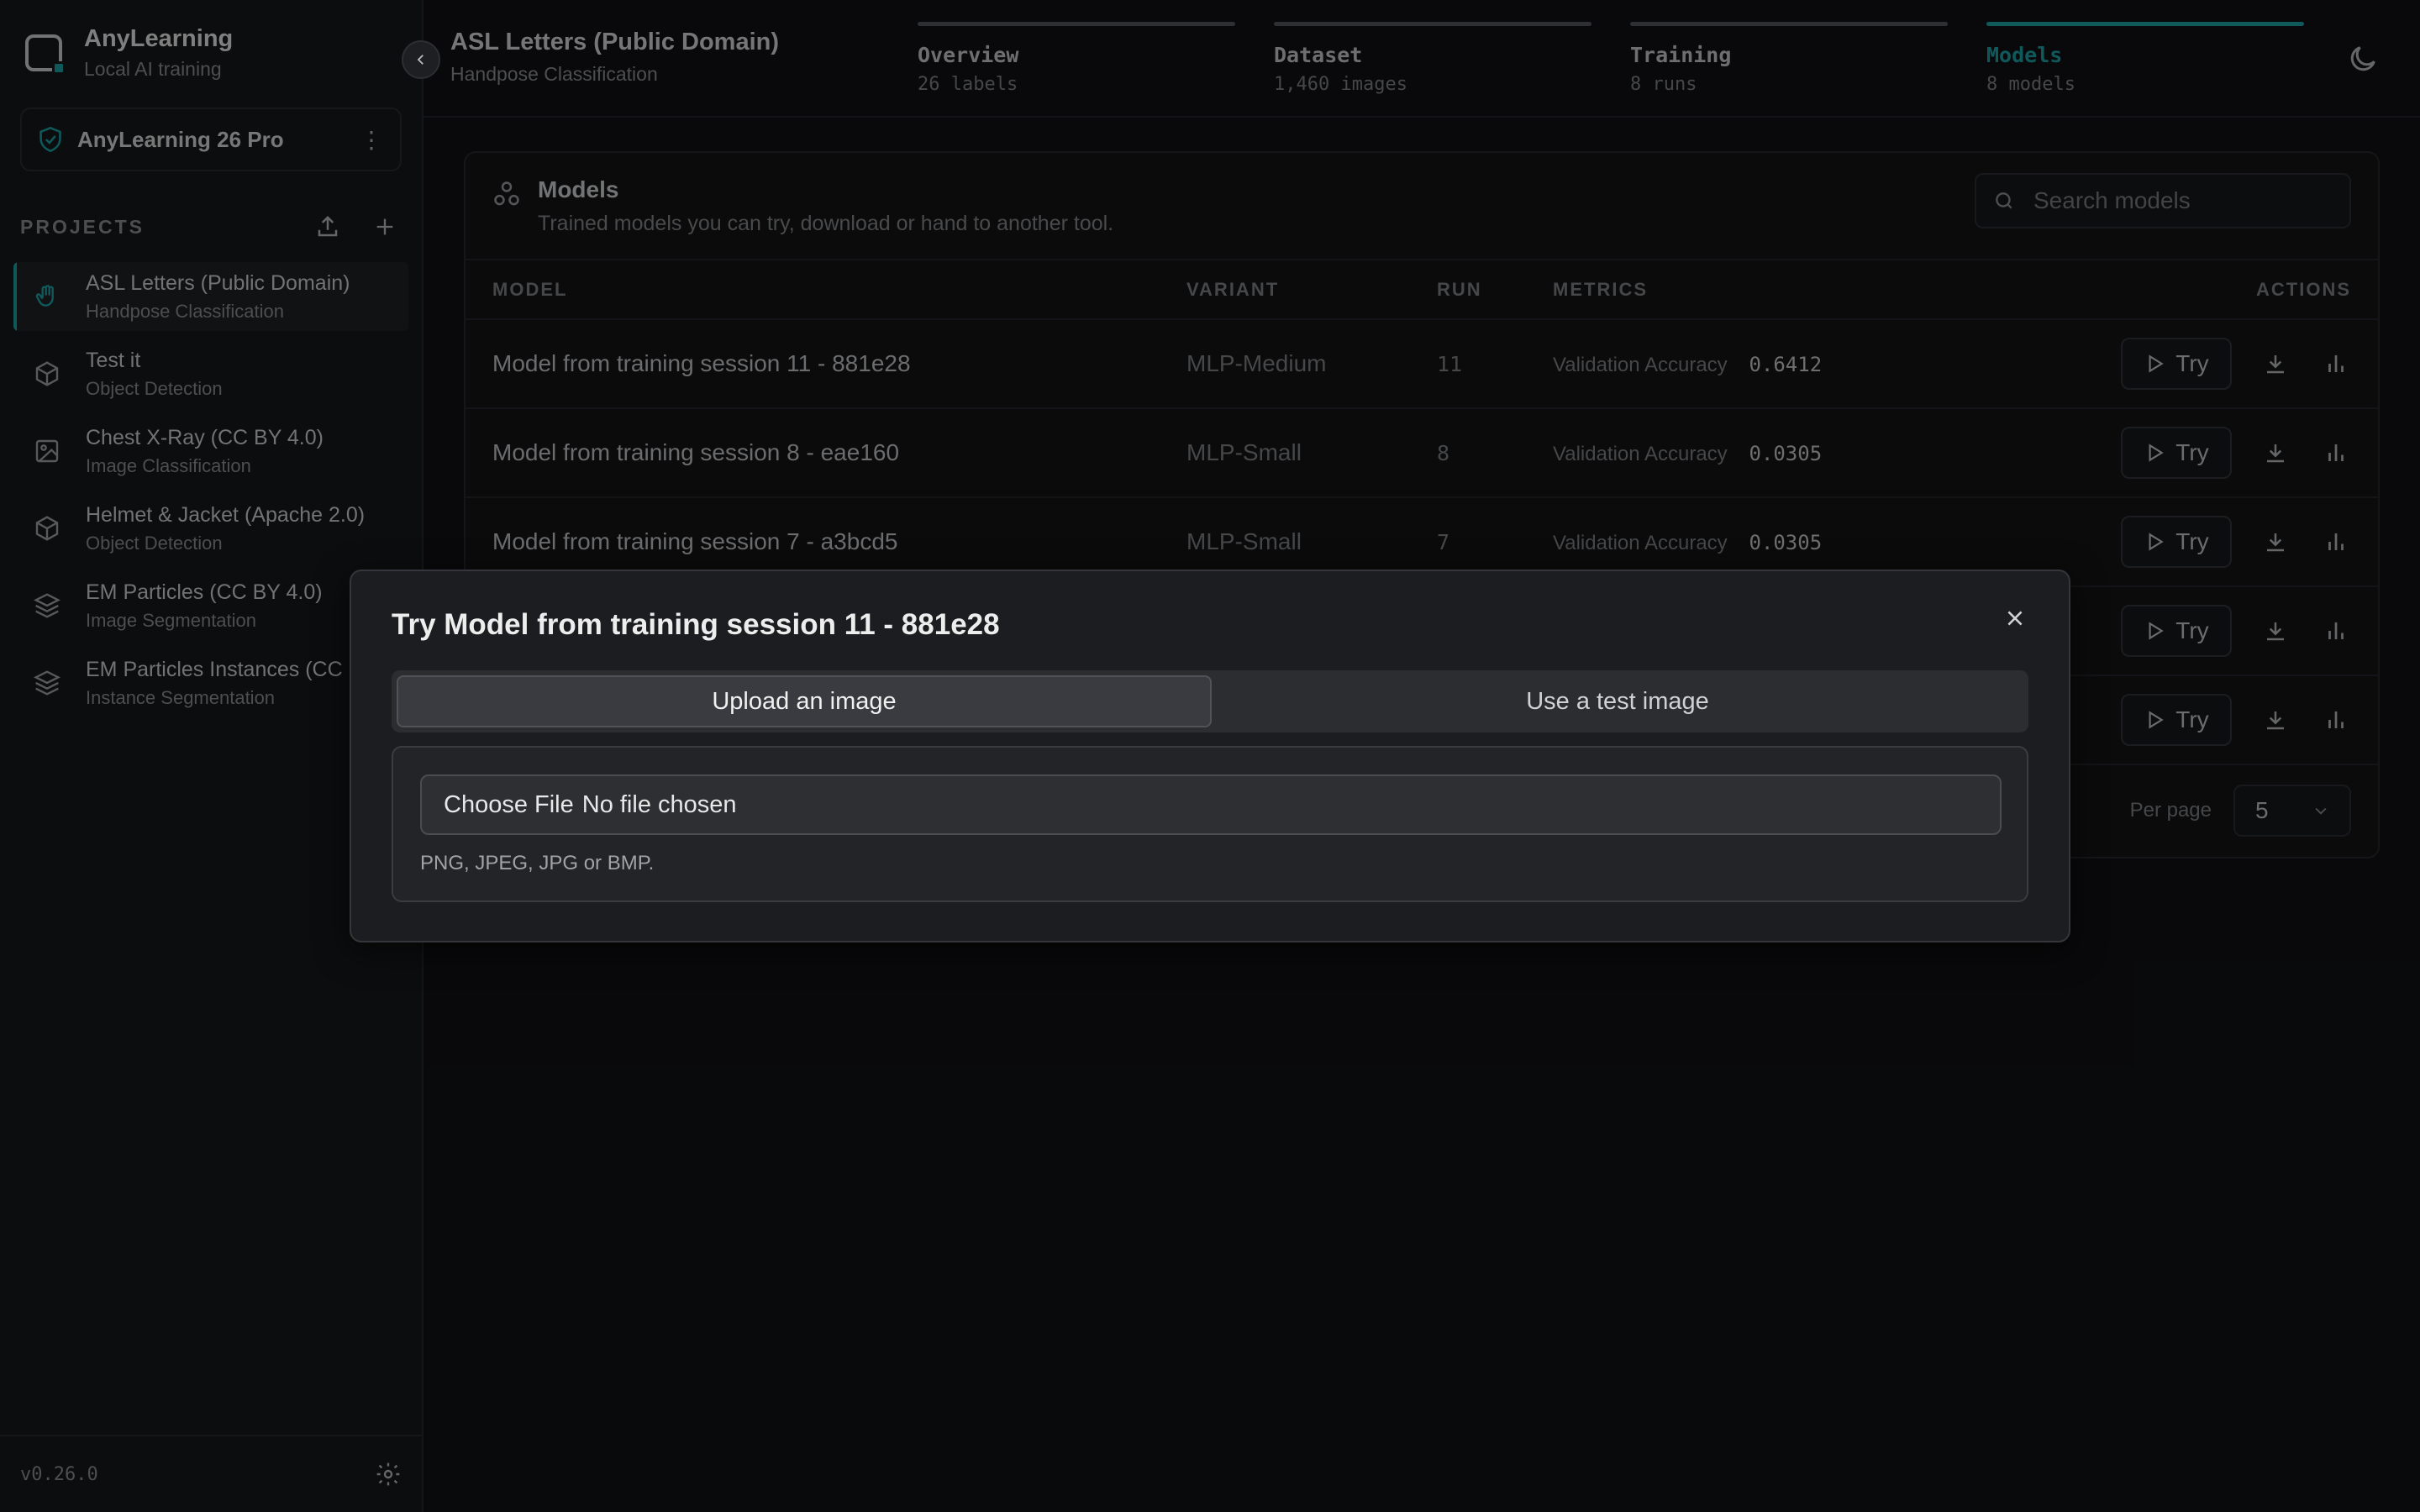 This screenshot has width=2420, height=1512. I want to click on chevron-left-icon, so click(420, 60).